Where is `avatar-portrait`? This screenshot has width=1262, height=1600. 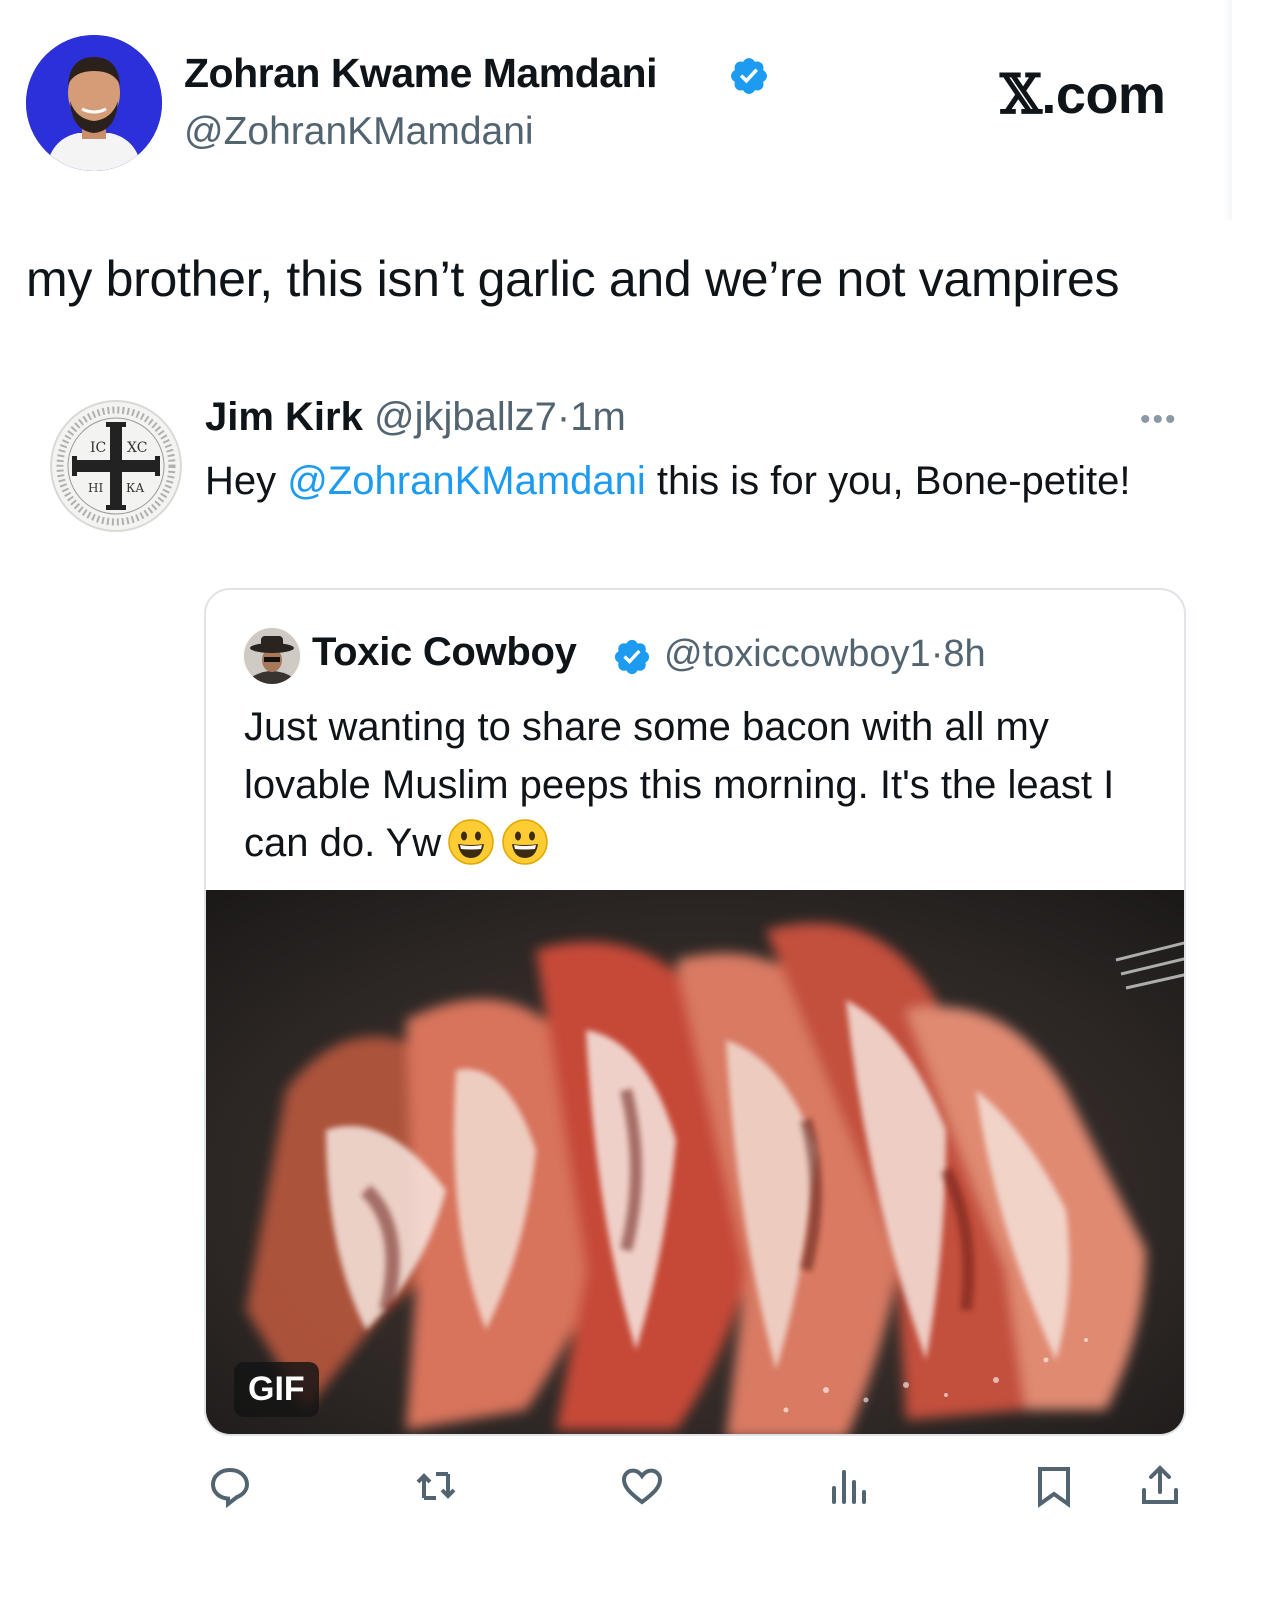 avatar-portrait is located at coordinates (94, 103).